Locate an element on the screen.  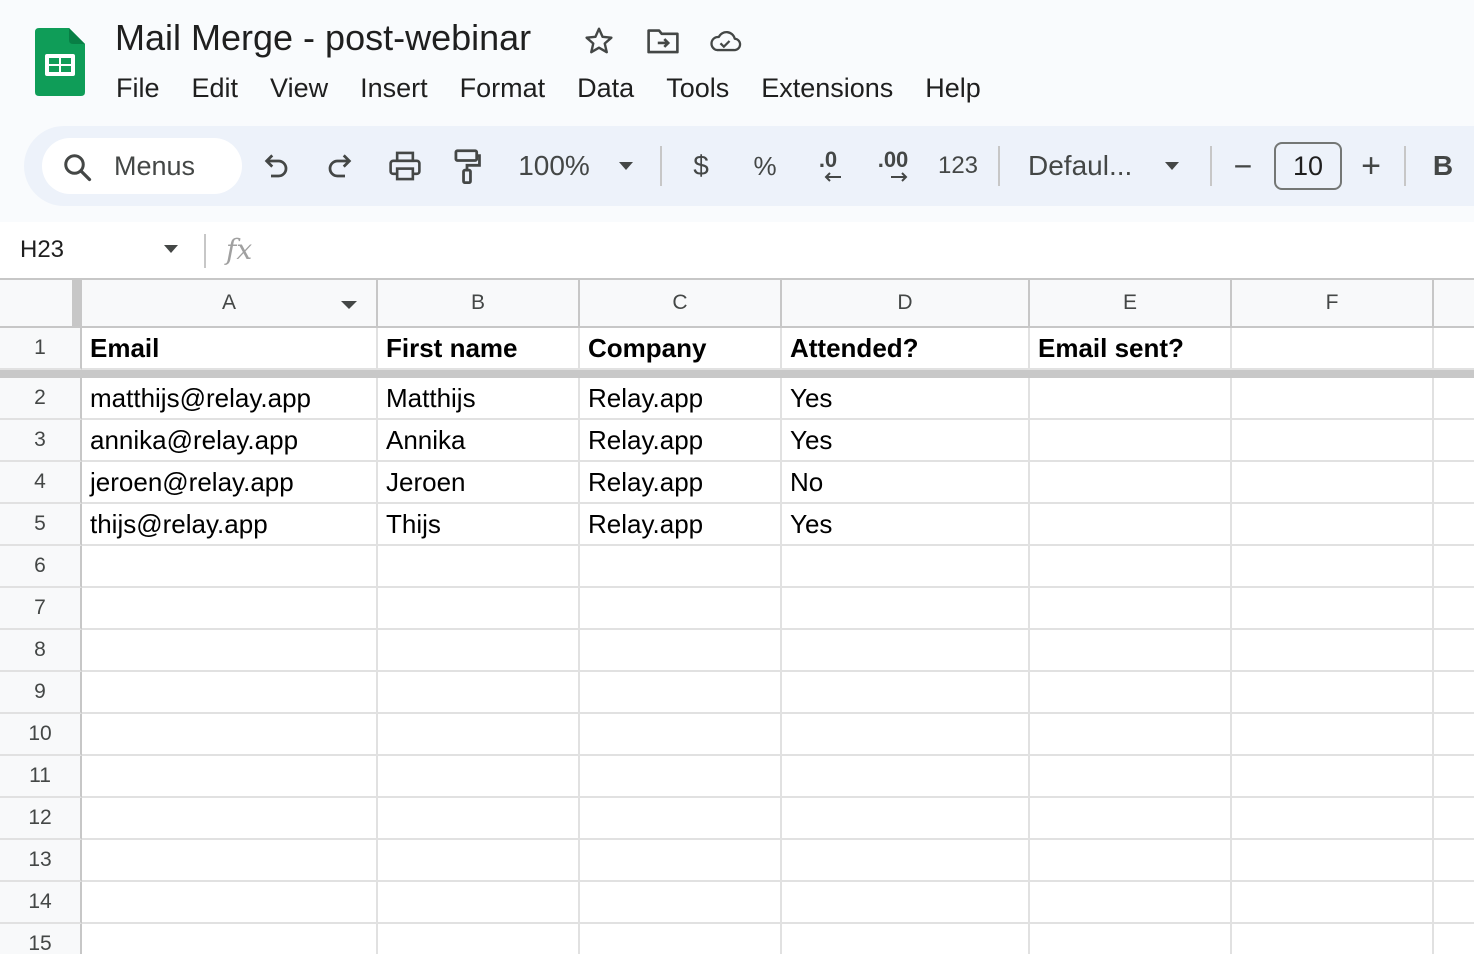
column-header-c: C is located at coordinates (681, 304).